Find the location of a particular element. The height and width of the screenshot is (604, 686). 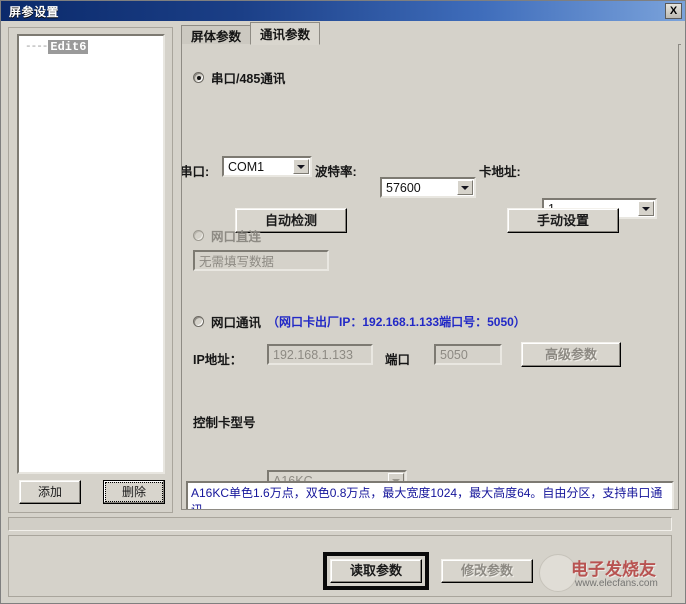

serial-communication-radio: 串口/485通讯 is located at coordinates (239, 77).